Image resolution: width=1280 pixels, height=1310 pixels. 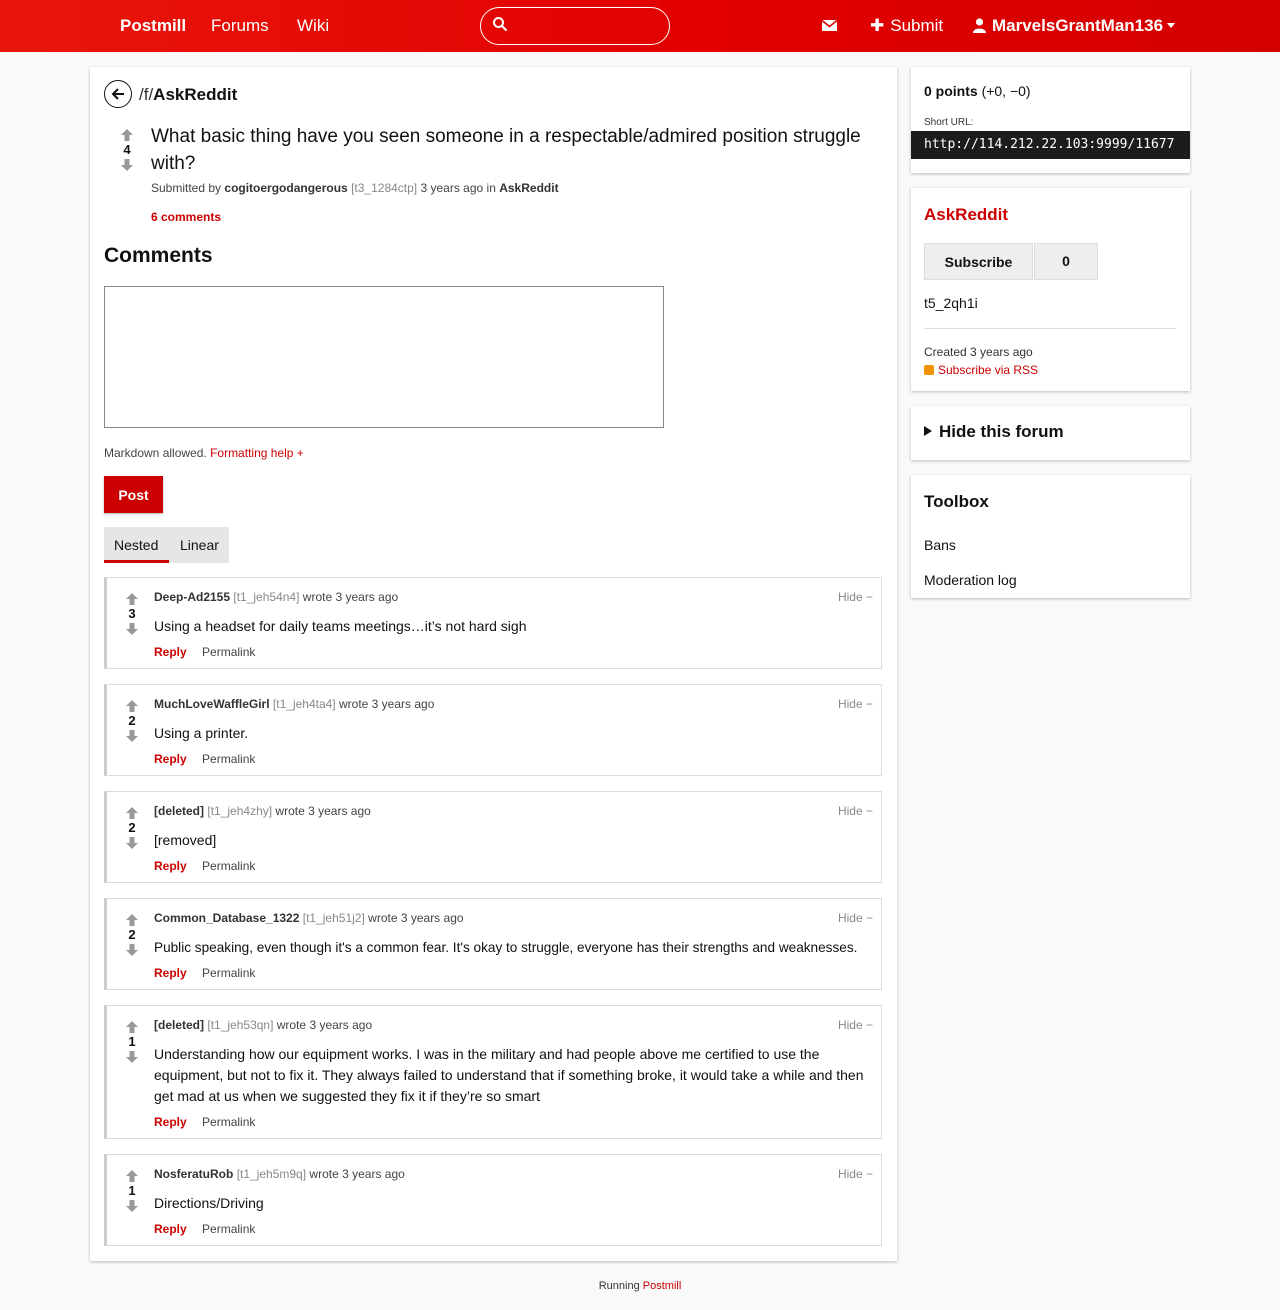 I want to click on forum-breadcrumb: /f/AskReddit, so click(x=188, y=95).